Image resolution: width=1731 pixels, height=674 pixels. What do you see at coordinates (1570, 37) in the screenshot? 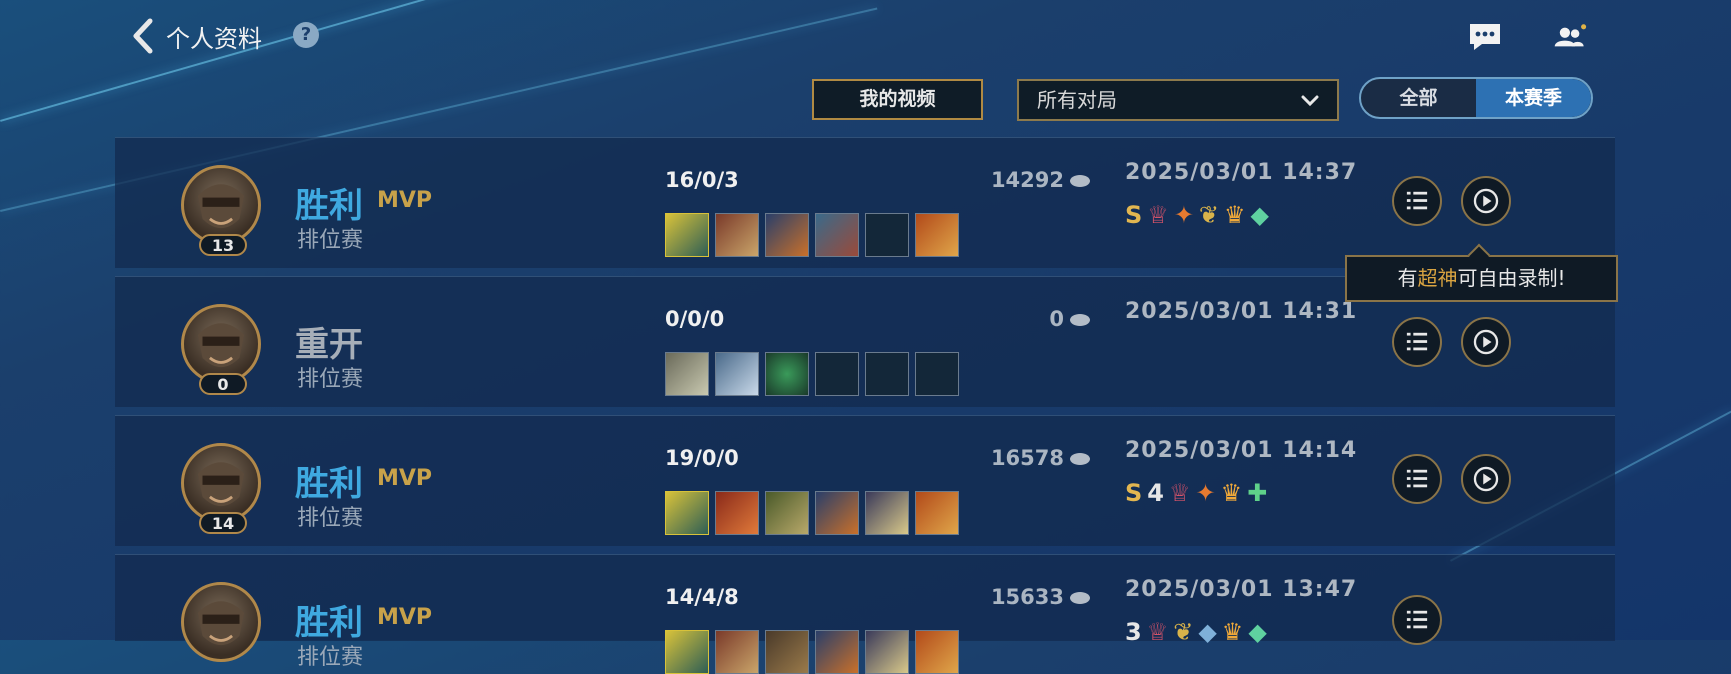
I see `friends-icon` at bounding box center [1570, 37].